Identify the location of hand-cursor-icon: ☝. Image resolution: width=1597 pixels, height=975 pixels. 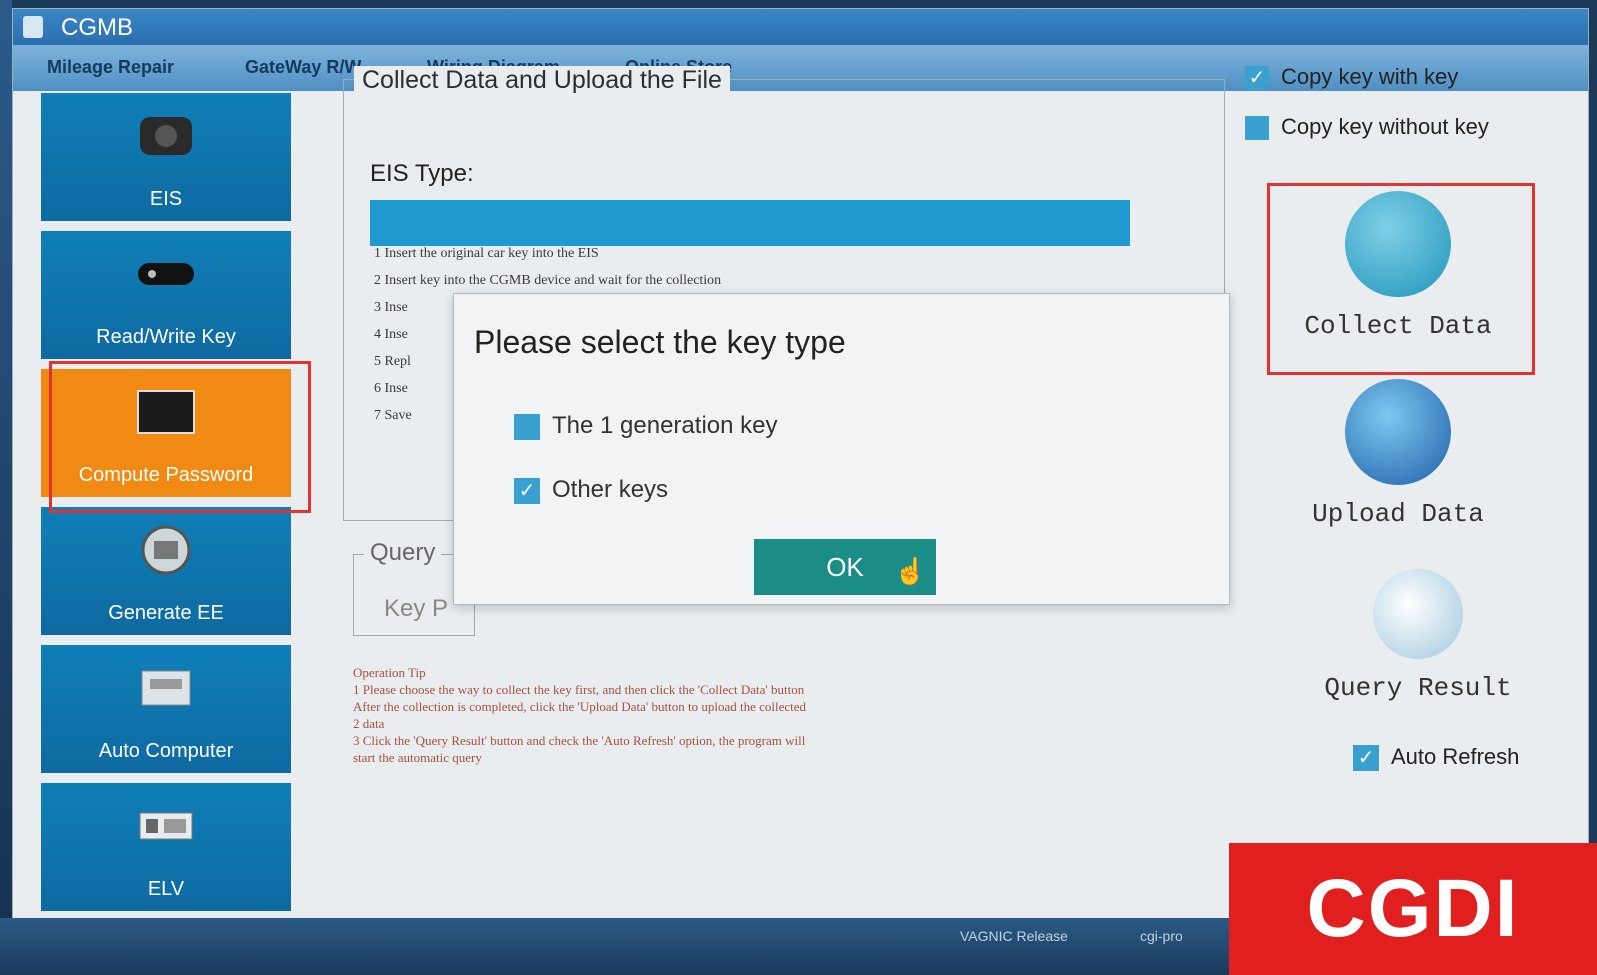
(910, 571).